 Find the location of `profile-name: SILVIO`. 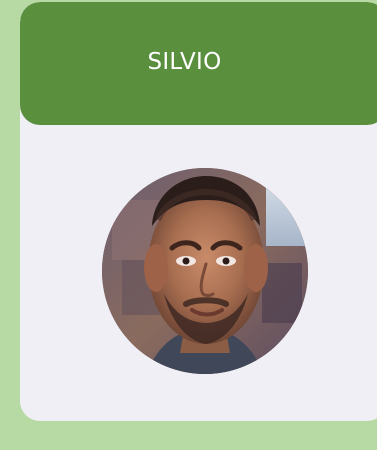

profile-name: SILVIO is located at coordinates (184, 61).